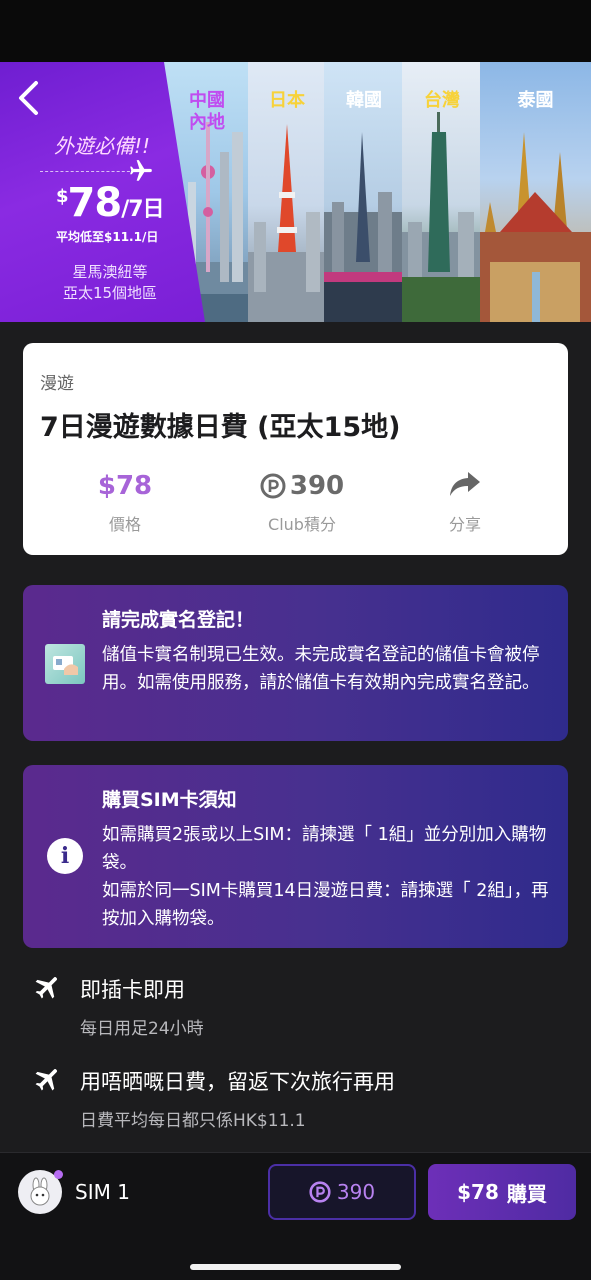 The image size is (591, 1280). I want to click on feature-title: 即插卡即用, so click(132, 990).